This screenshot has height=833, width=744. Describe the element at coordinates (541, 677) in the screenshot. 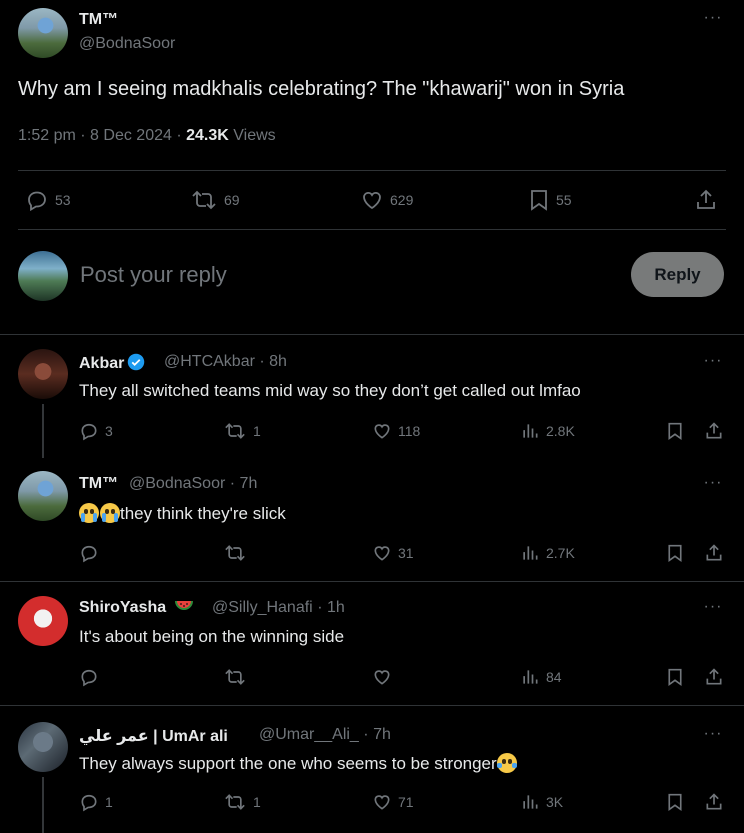

I see `views-action: 84` at that location.